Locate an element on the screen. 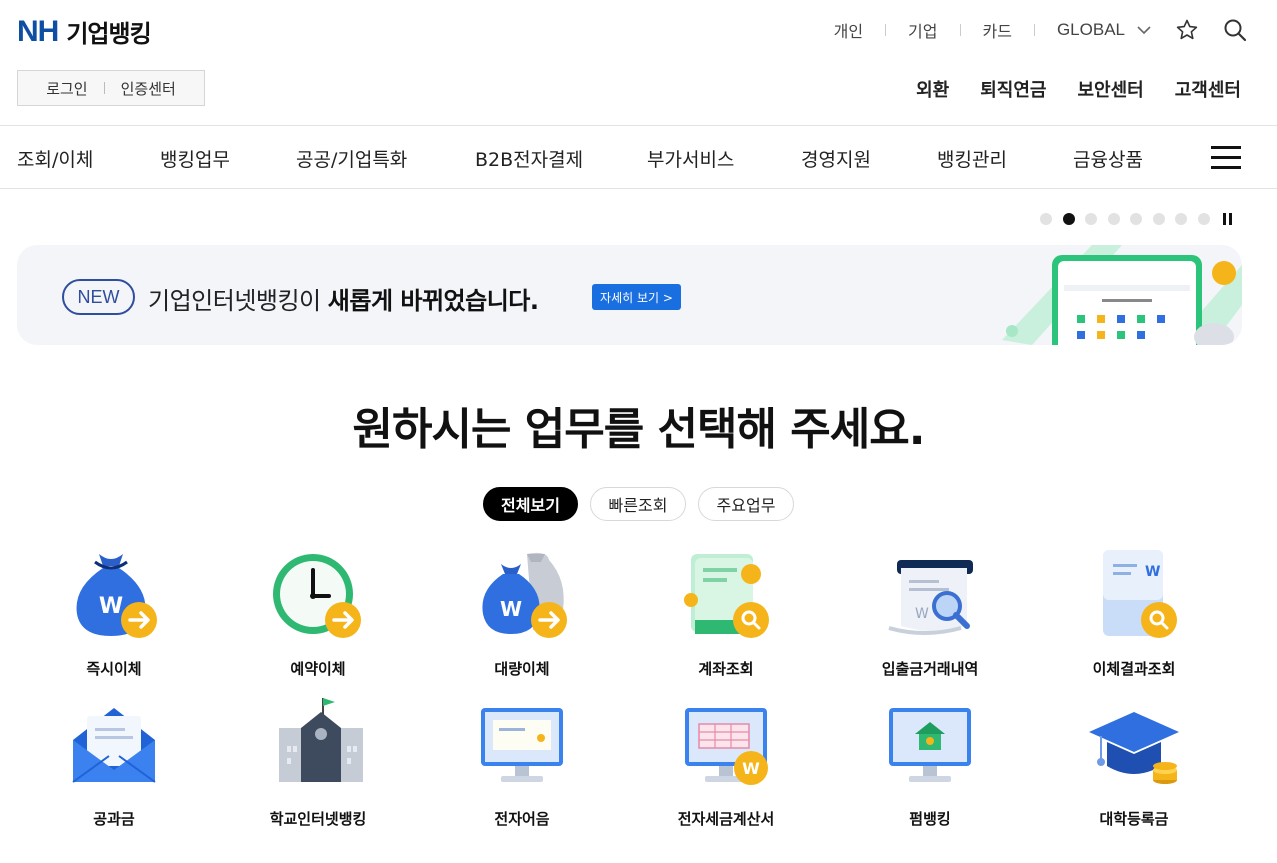  bankbook-search-icon is located at coordinates (726, 596).